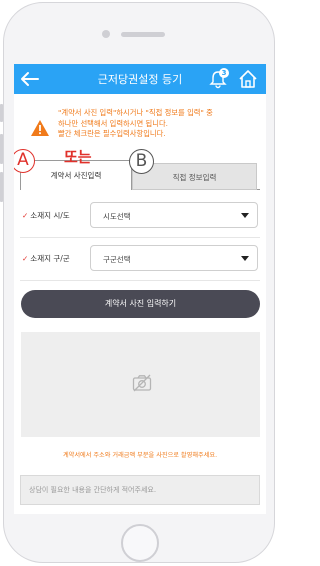 This screenshot has width=320, height=566. I want to click on district-select-value: 구군선택, so click(117, 259).